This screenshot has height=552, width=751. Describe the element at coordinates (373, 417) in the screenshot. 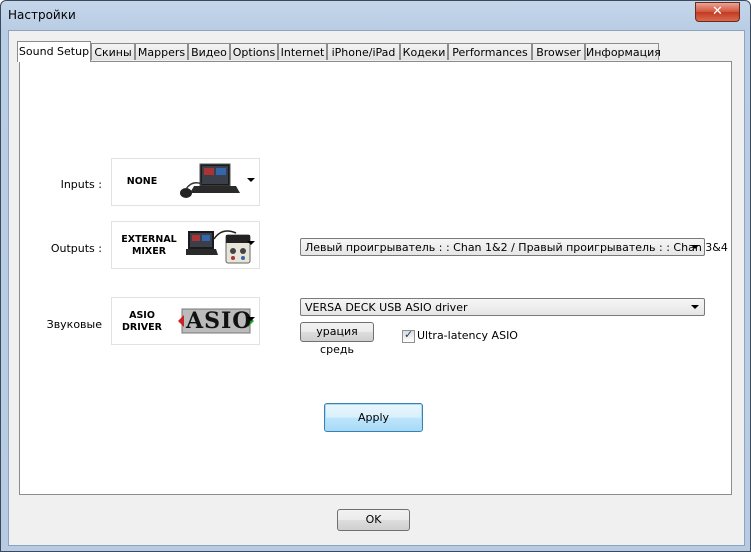

I see `apply-button: Apply` at that location.